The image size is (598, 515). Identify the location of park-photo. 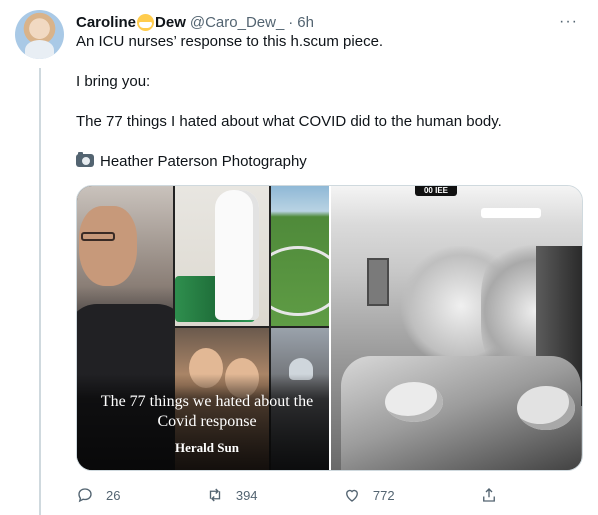
(300, 256).